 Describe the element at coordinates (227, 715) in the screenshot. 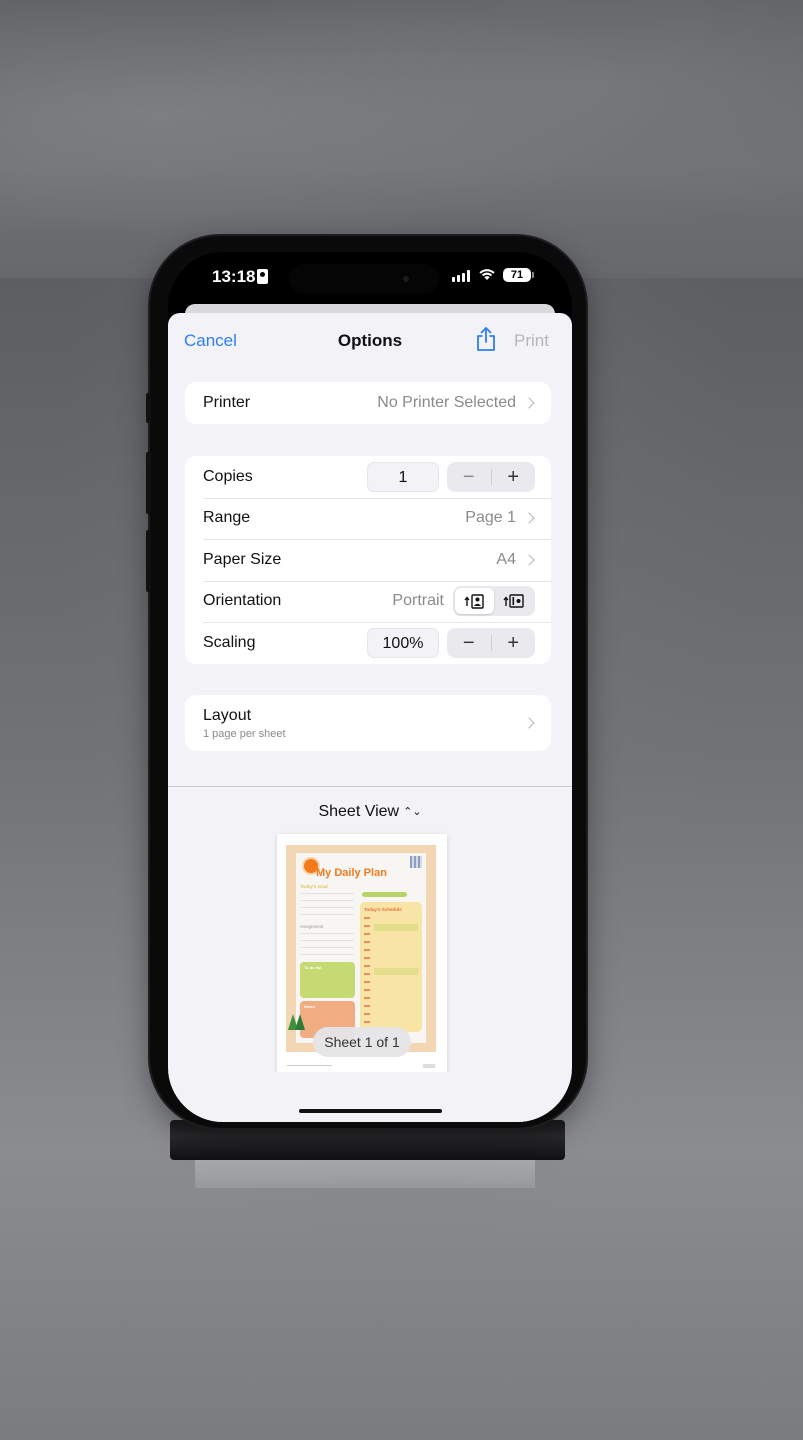

I see `layout-title: Layout` at that location.